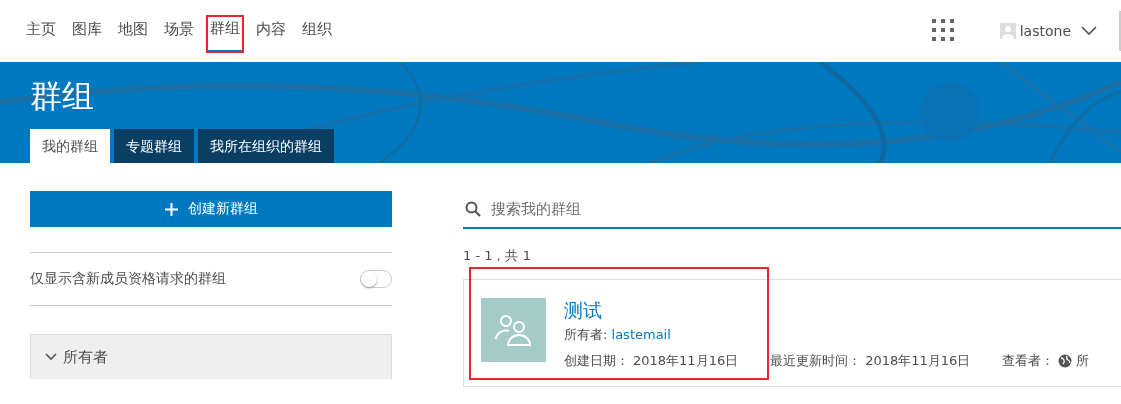  I want to click on nav-link: 地图, so click(133, 31).